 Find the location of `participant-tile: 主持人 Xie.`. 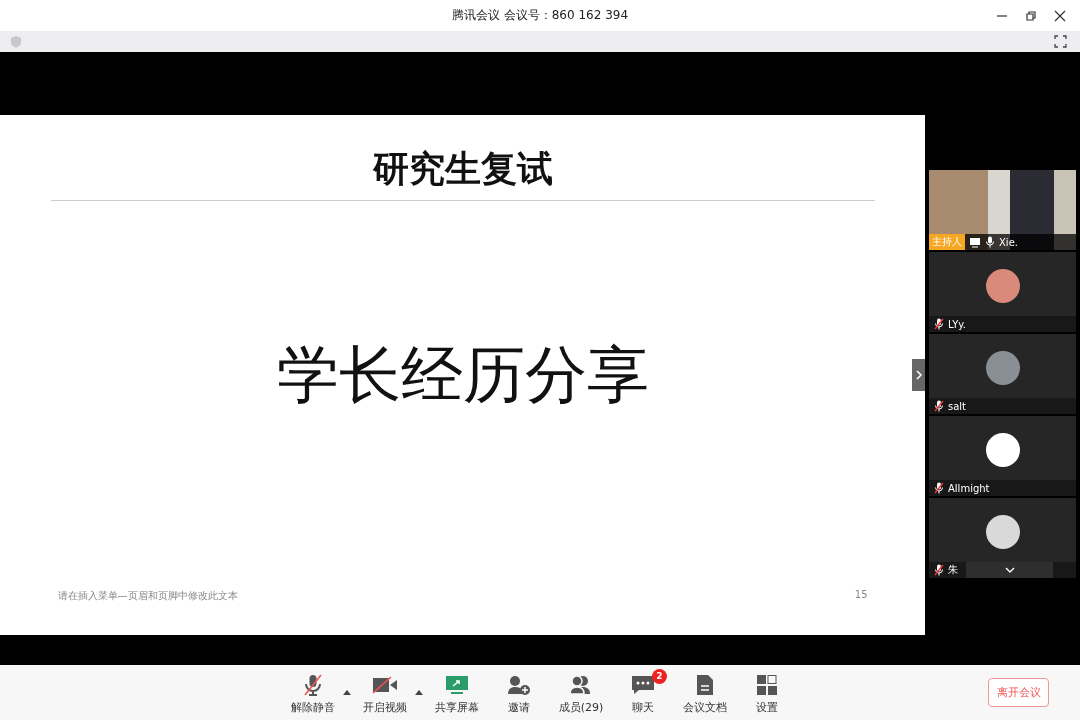

participant-tile: 主持人 Xie. is located at coordinates (1002, 210).